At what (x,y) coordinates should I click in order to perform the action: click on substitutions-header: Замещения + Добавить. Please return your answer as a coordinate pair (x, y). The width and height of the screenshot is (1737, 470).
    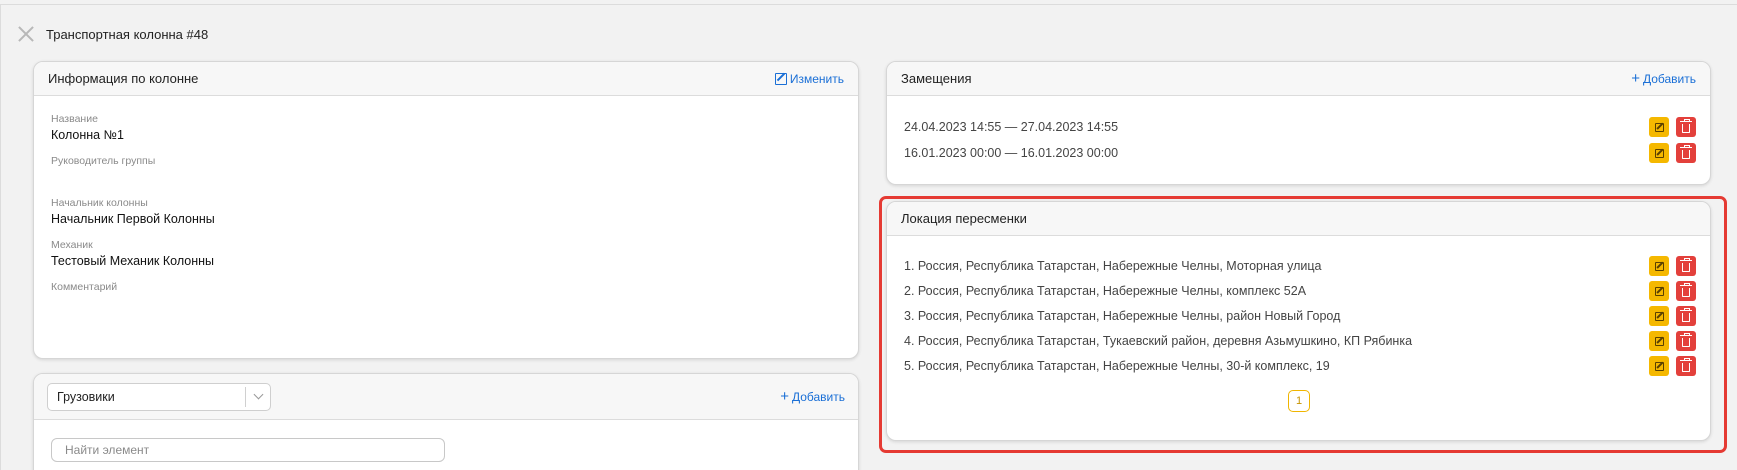
    Looking at the image, I should click on (1298, 79).